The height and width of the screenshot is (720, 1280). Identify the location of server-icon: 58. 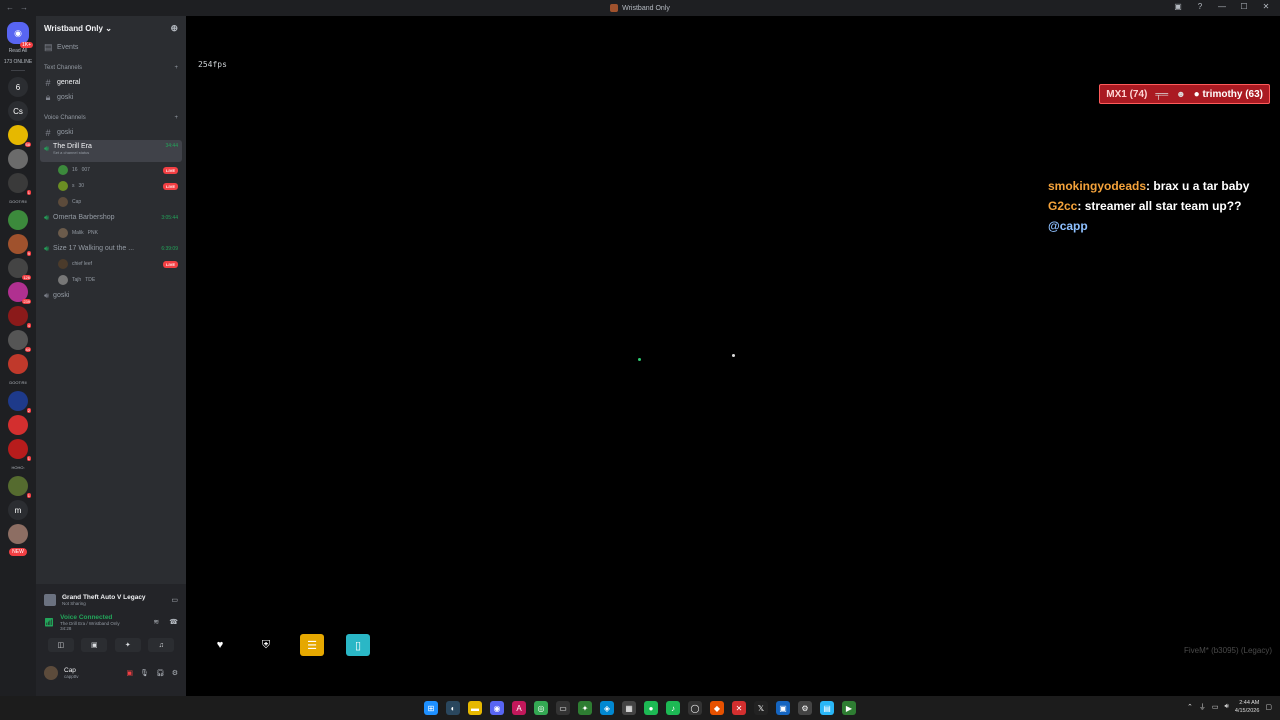
(19, 136).